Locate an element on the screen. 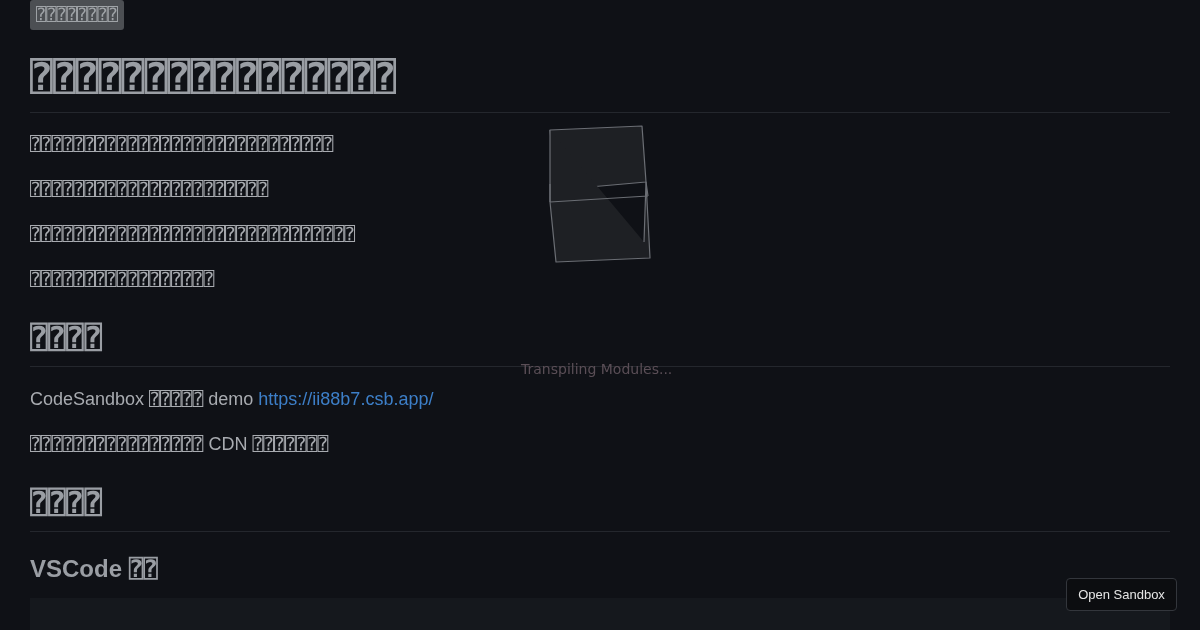 This screenshot has width=1200, height=630. open-sandbox-button: Open Sandbox is located at coordinates (1121, 594).